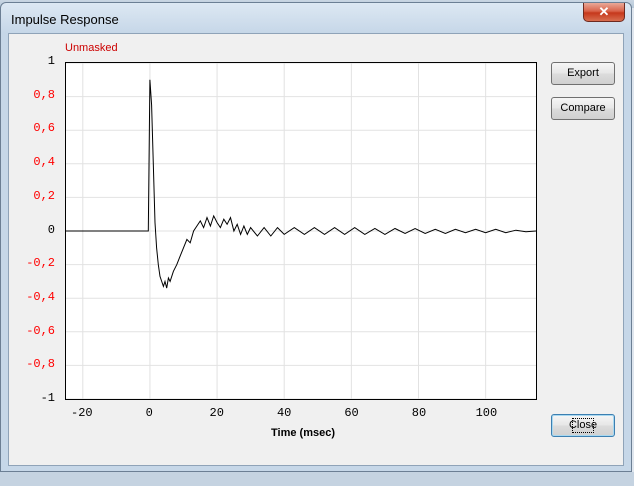 The width and height of the screenshot is (634, 486). I want to click on y-tick-label: 0,8, so click(44, 94).